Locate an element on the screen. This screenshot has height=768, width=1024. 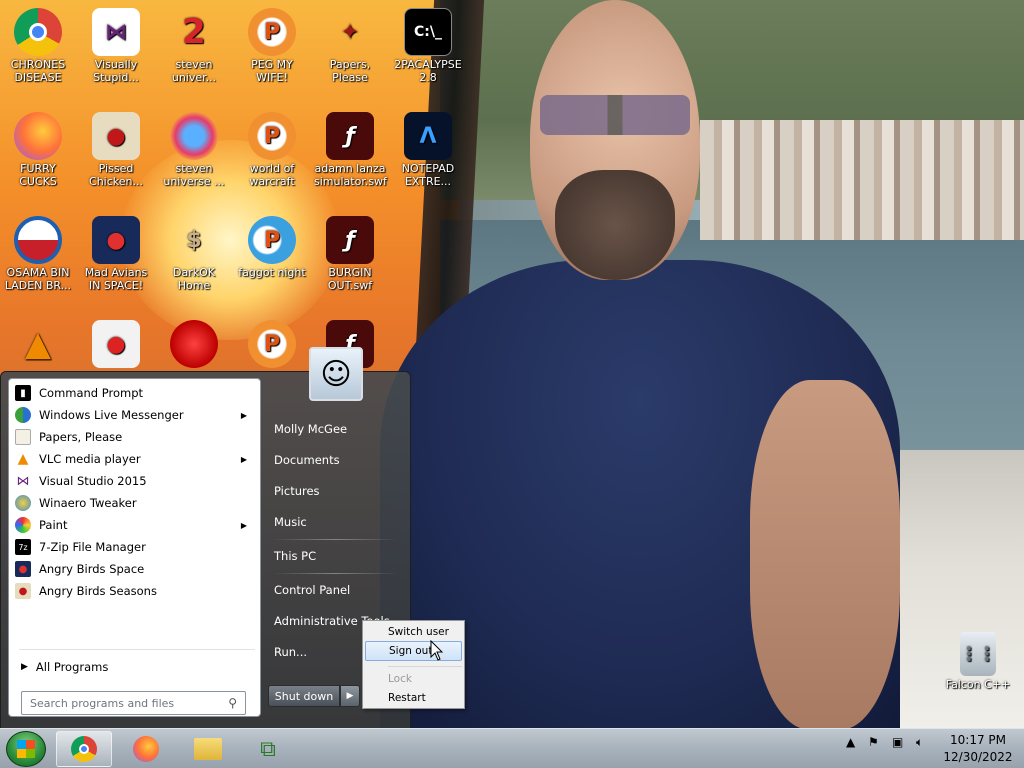
menu-item-restart: Restart is located at coordinates (413, 698).